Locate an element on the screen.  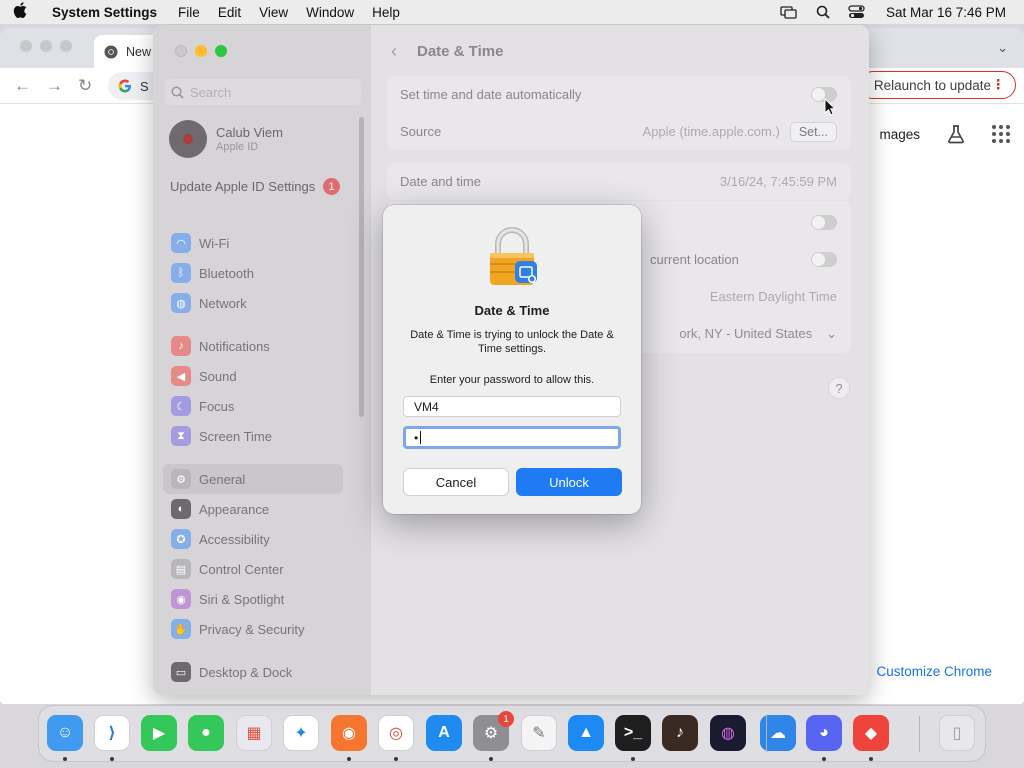
username-field: VM4 is located at coordinates (512, 406).